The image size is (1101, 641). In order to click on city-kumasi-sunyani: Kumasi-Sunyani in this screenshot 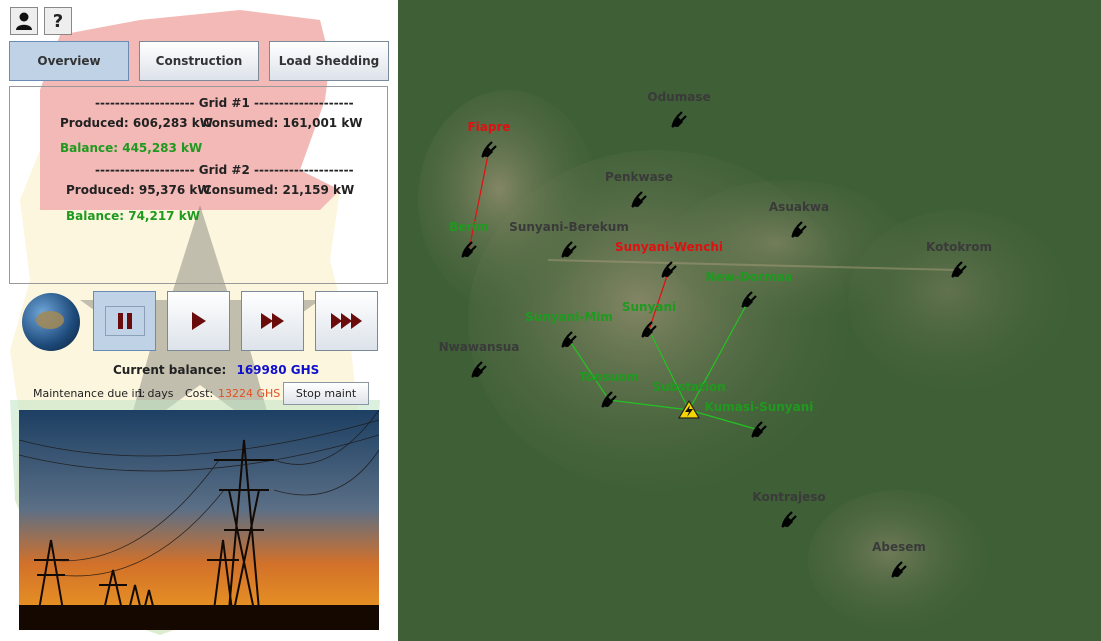, I will do `click(759, 419)`.